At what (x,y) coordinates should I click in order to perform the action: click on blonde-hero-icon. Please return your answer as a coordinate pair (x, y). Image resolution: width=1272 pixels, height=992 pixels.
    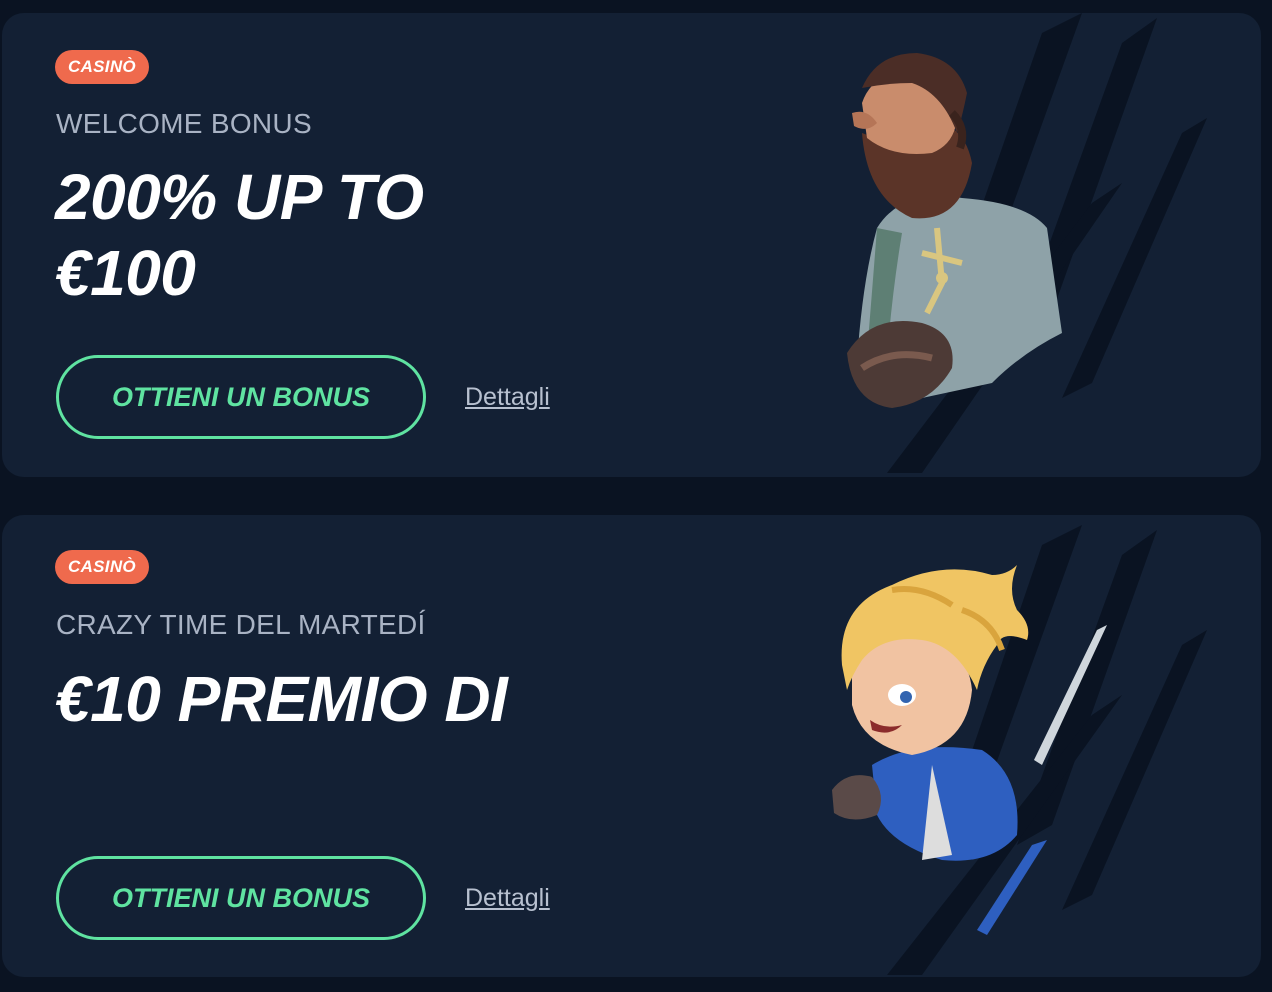
    Looking at the image, I should click on (1019, 750).